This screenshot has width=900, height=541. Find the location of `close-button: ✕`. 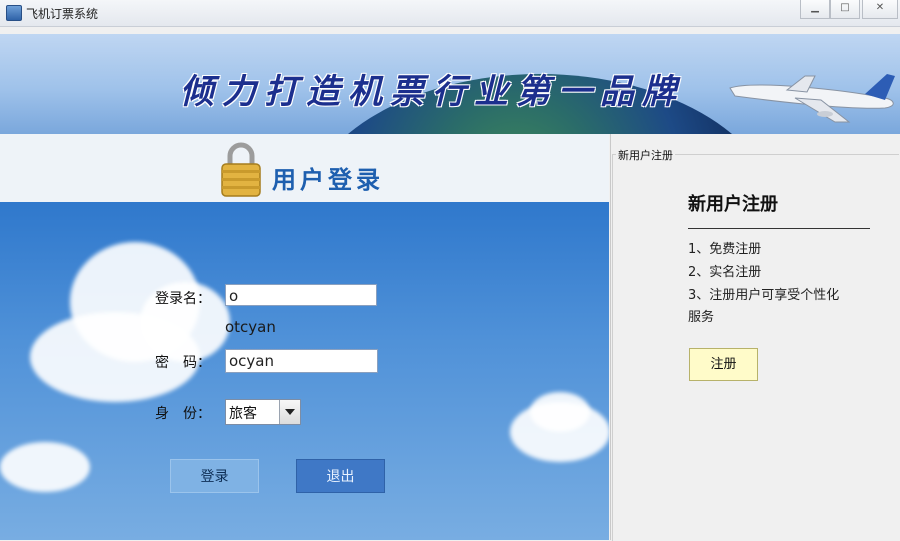

close-button: ✕ is located at coordinates (880, 9).